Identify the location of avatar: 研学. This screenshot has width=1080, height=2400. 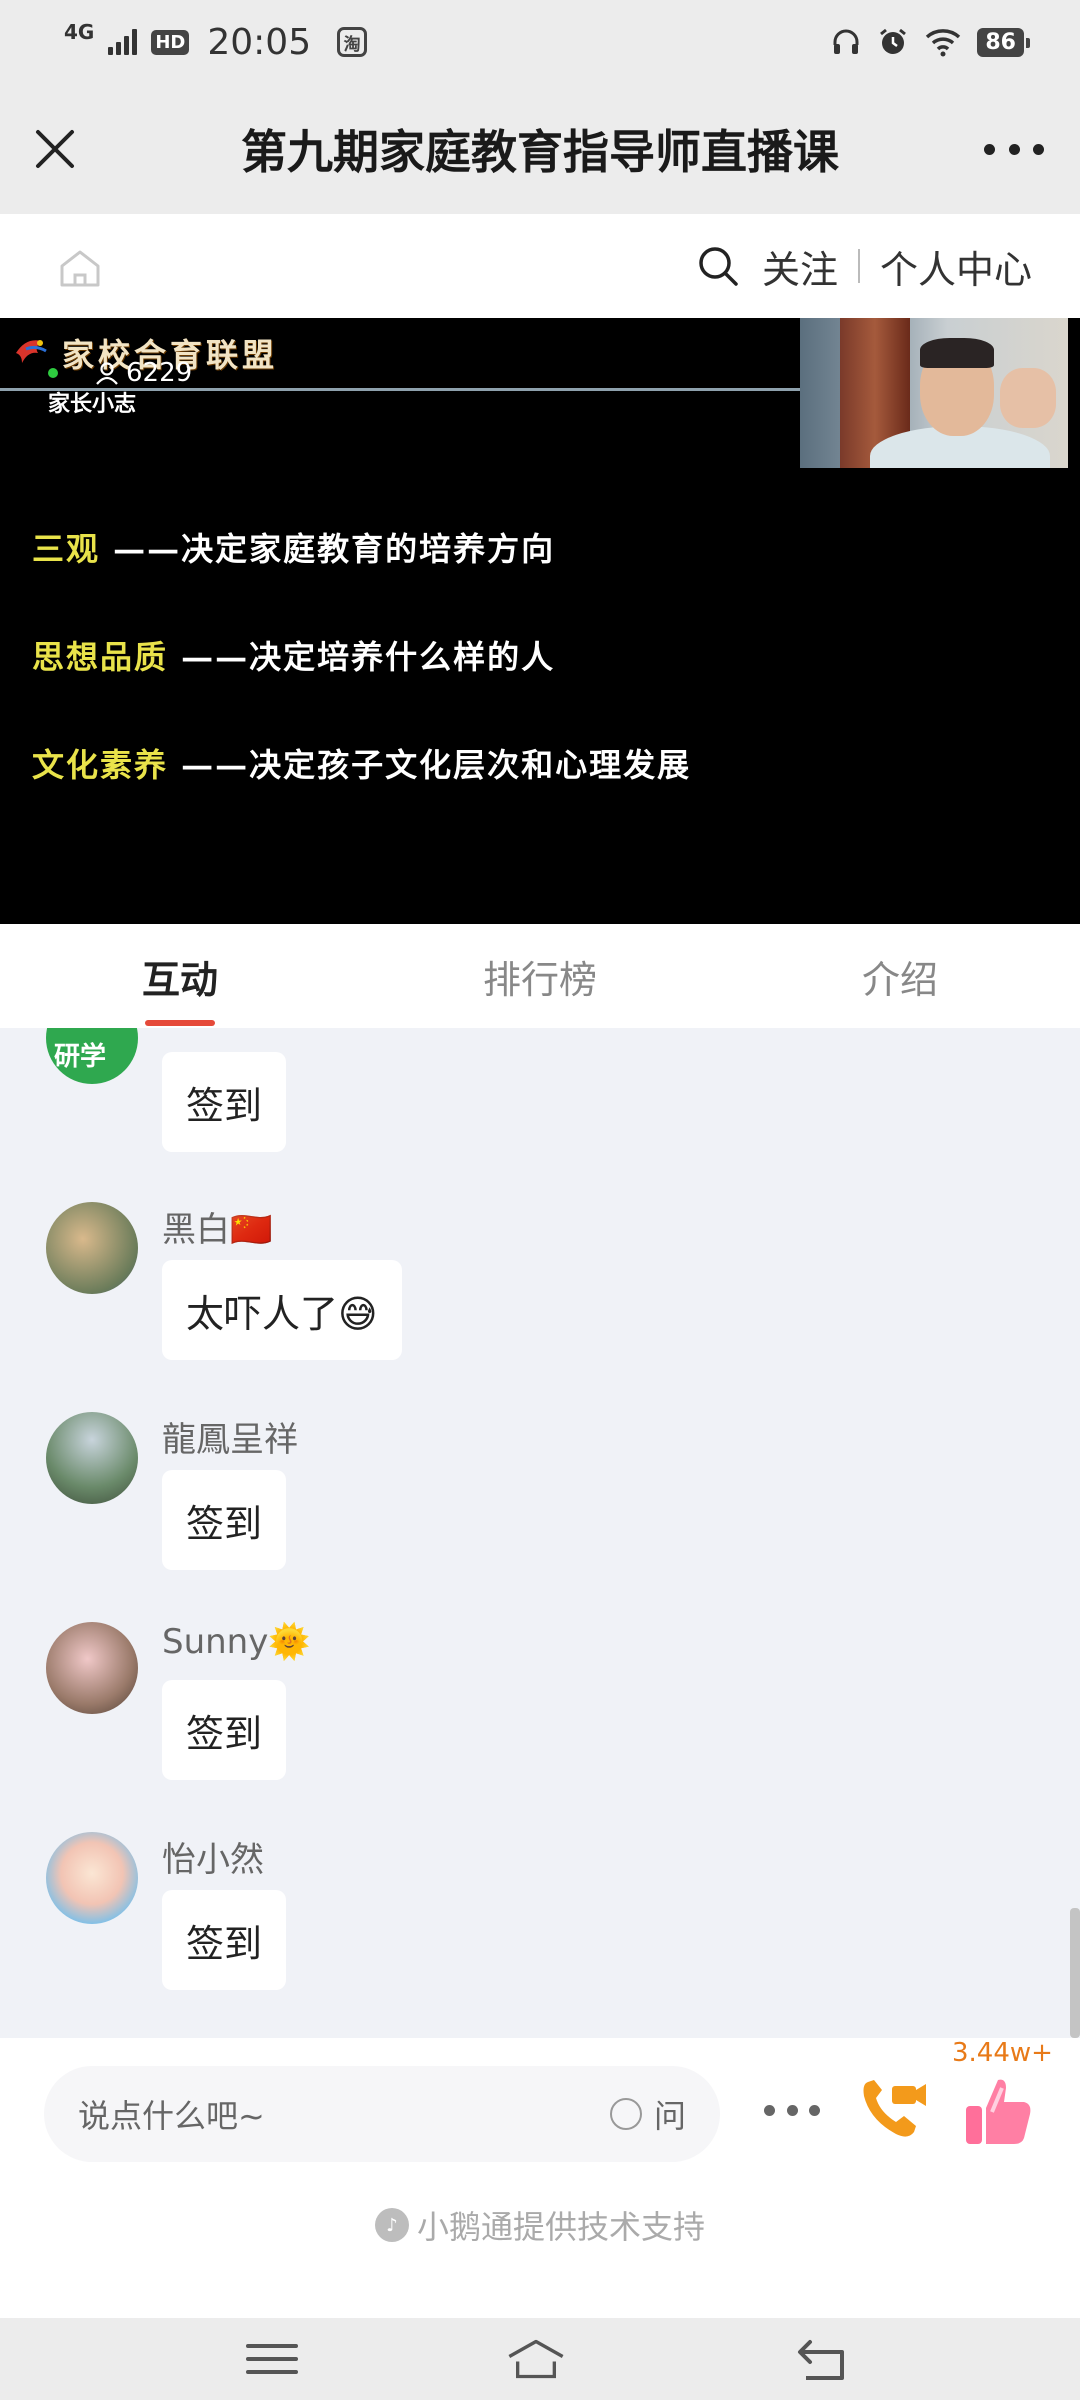
(92, 1056).